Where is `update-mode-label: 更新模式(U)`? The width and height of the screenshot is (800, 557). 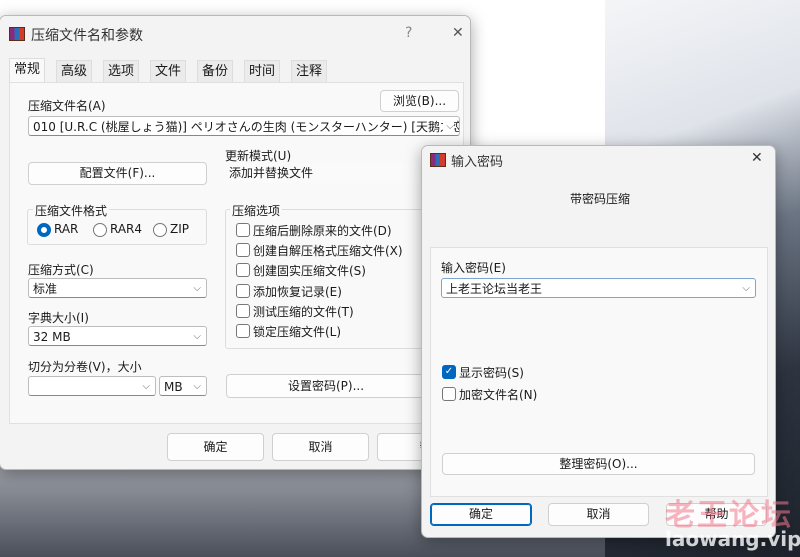
update-mode-label: 更新模式(U) is located at coordinates (258, 156).